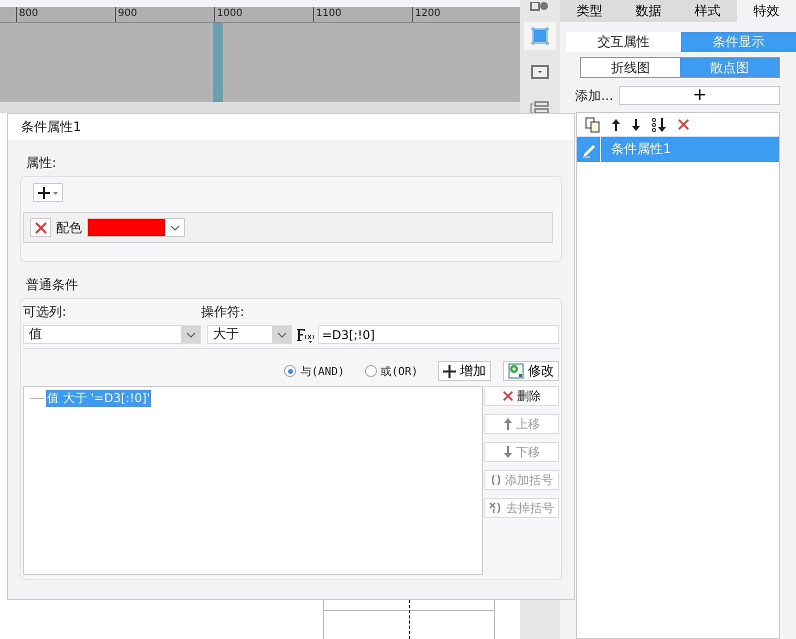  What do you see at coordinates (294, 163) in the screenshot?
I see `section-legend: 属性:` at bounding box center [294, 163].